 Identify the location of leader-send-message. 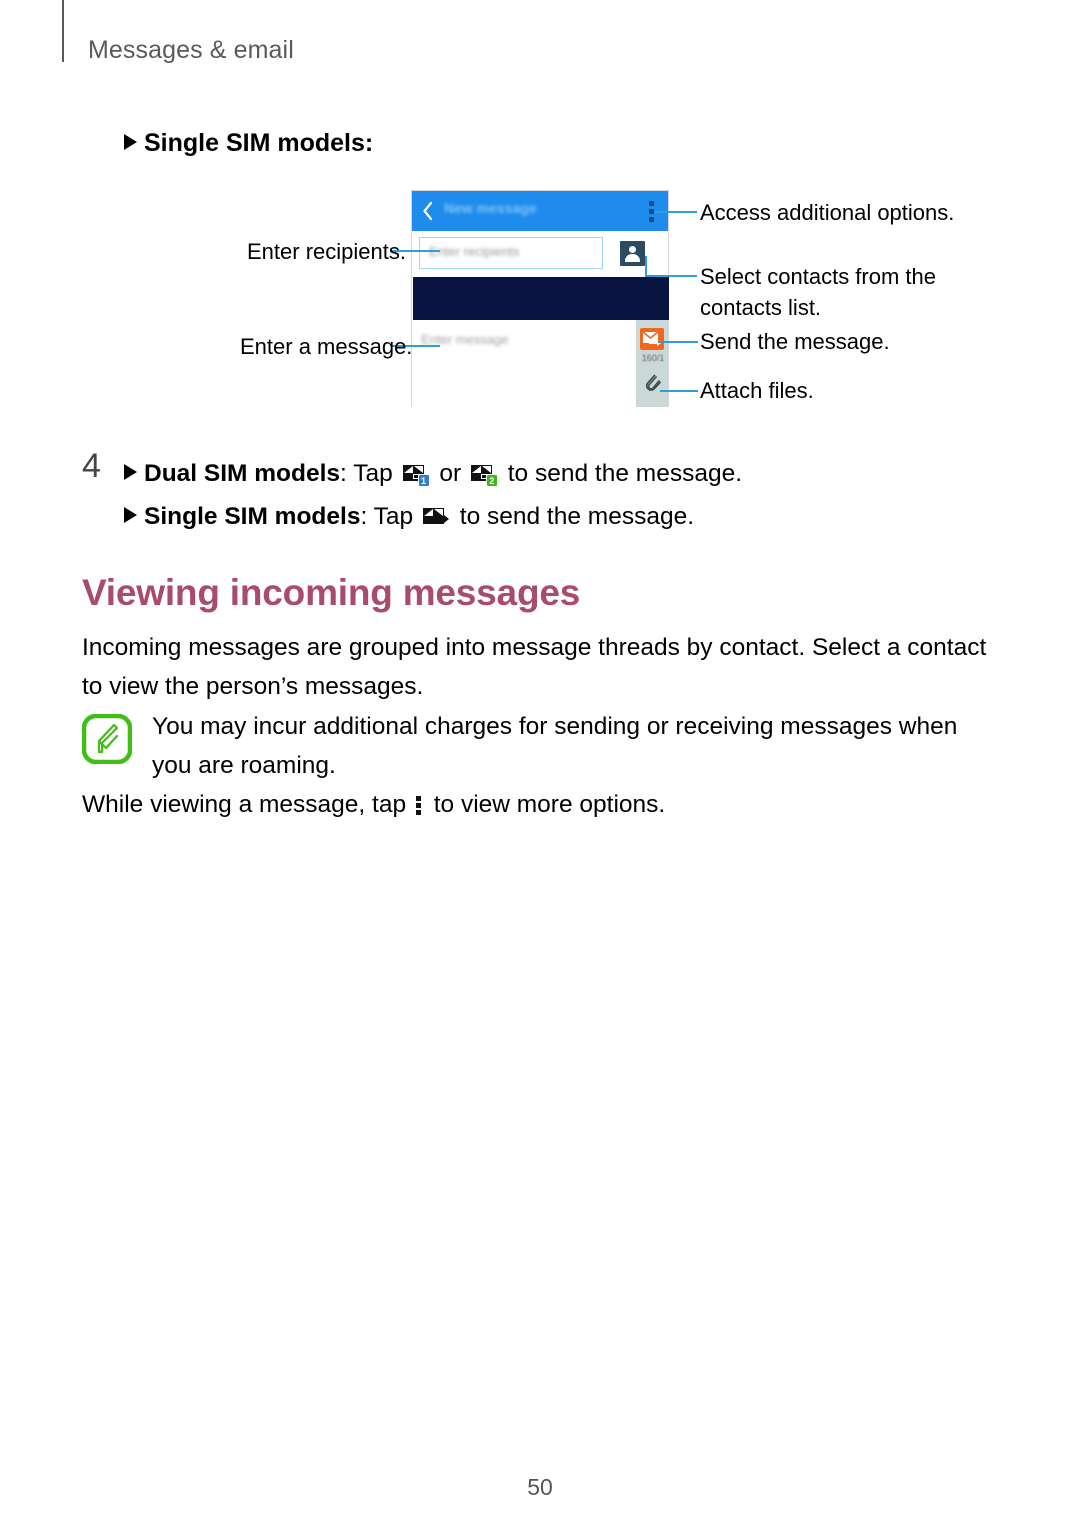
(678, 342).